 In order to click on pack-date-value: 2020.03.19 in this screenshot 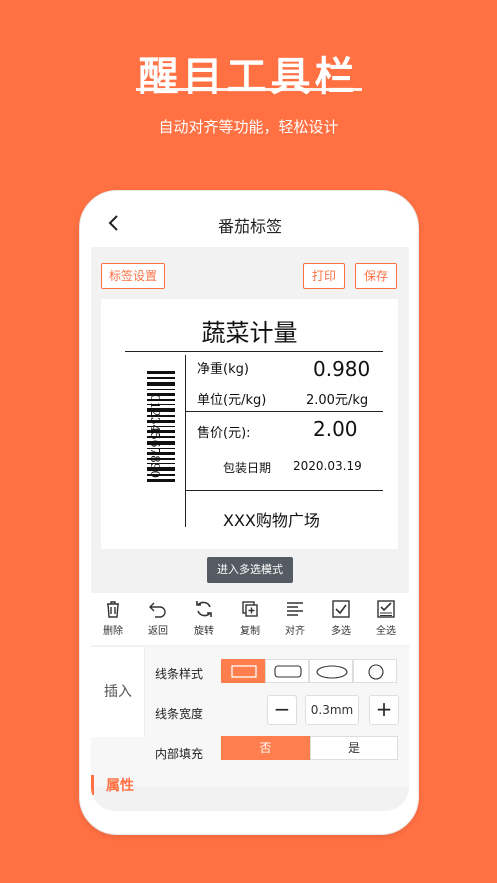, I will do `click(327, 466)`.